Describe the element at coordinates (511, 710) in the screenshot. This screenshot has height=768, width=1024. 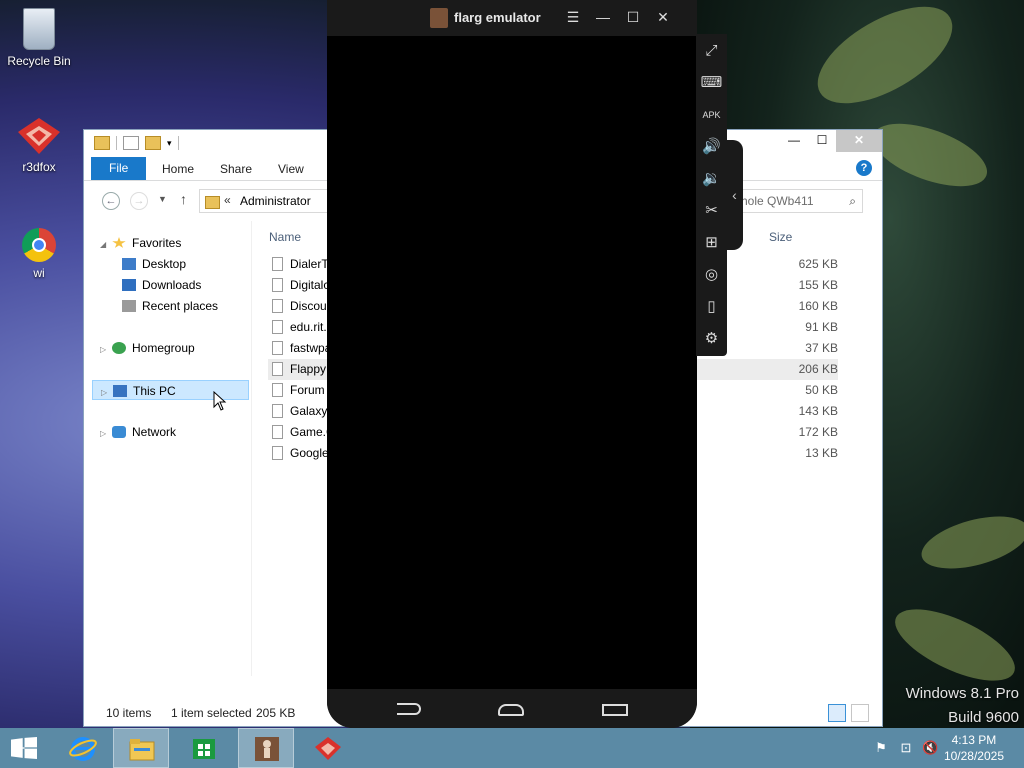
I see `home-key-icon` at that location.